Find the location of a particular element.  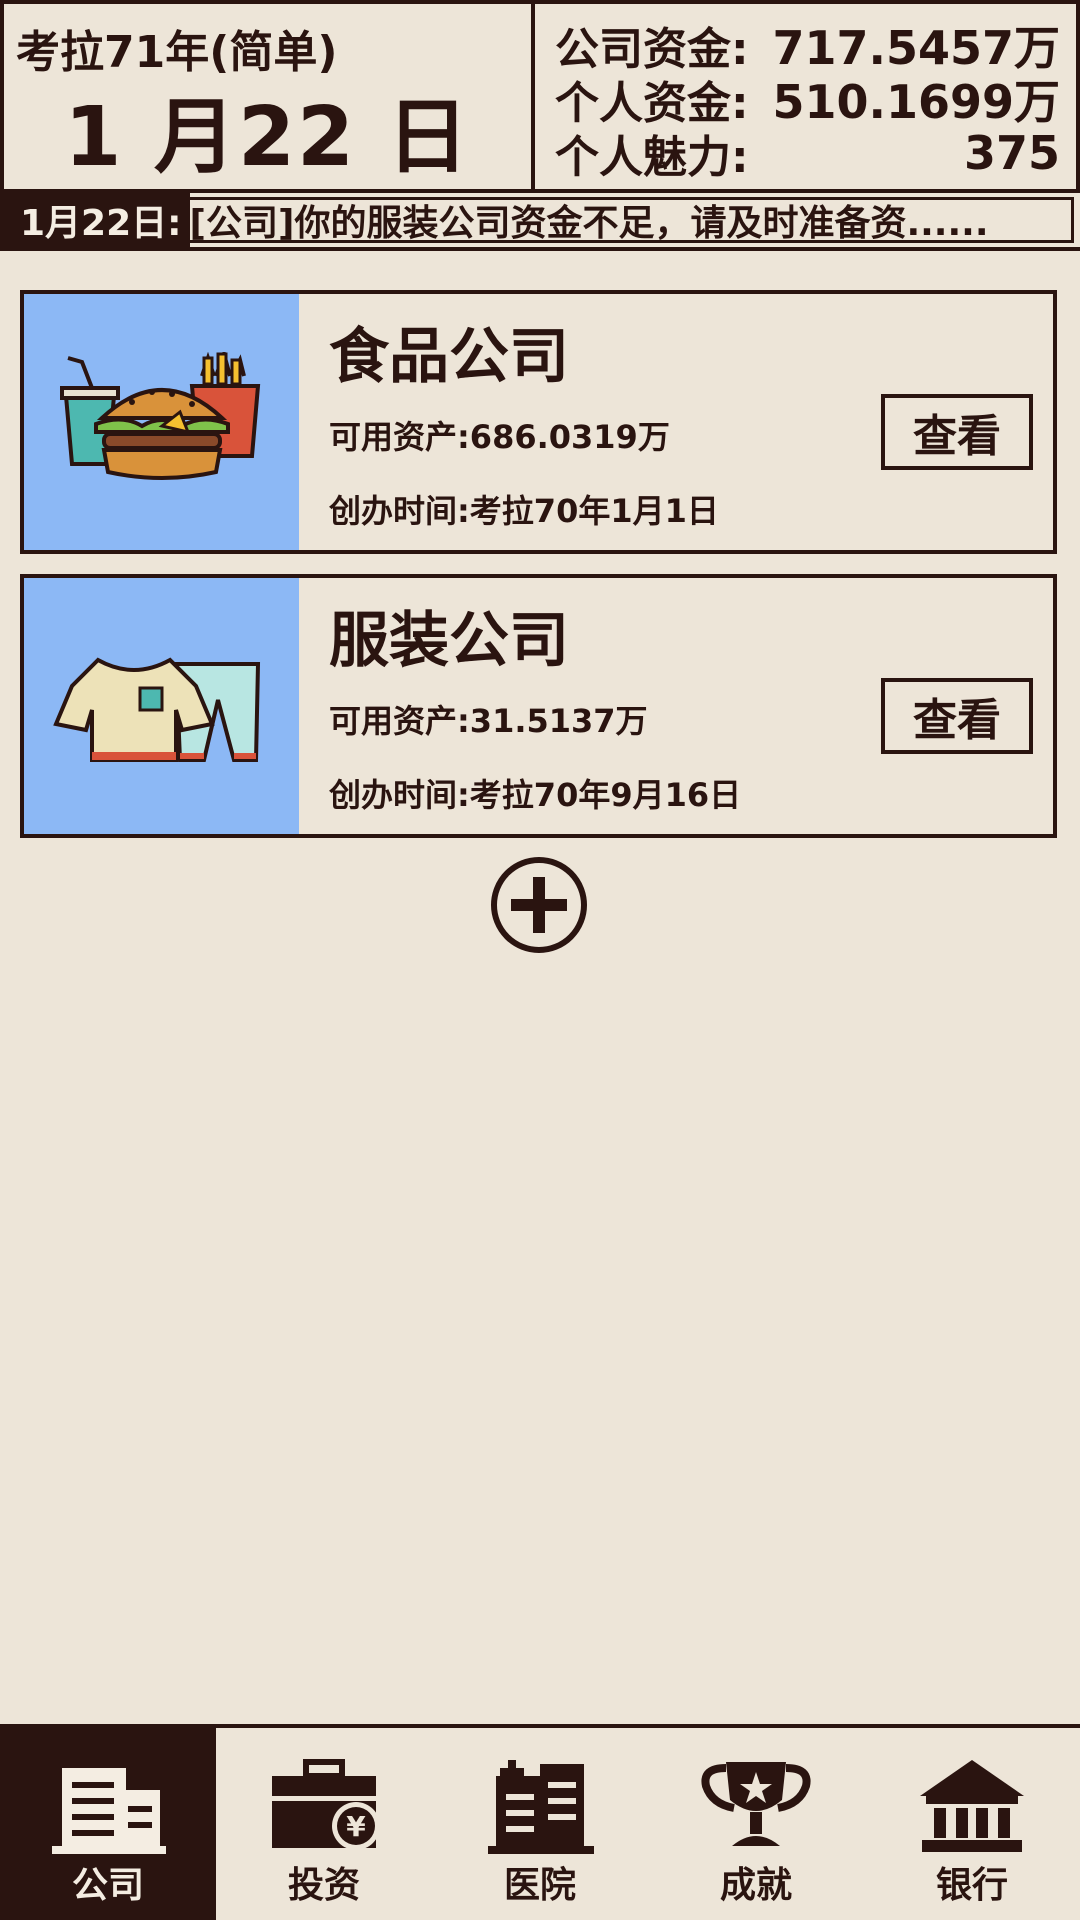

plus-circle-icon is located at coordinates (539, 905).